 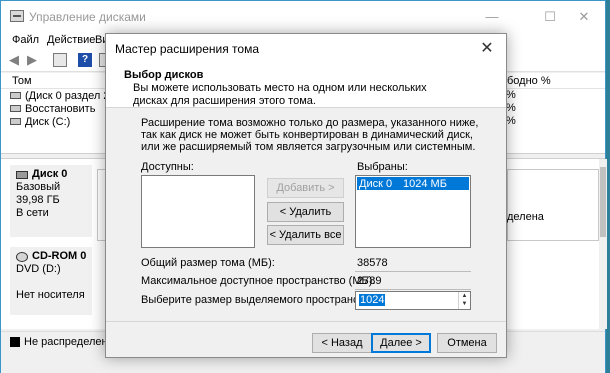 What do you see at coordinates (306, 48) in the screenshot?
I see `dialog-title-bar: Мастер расширения тома ✕` at bounding box center [306, 48].